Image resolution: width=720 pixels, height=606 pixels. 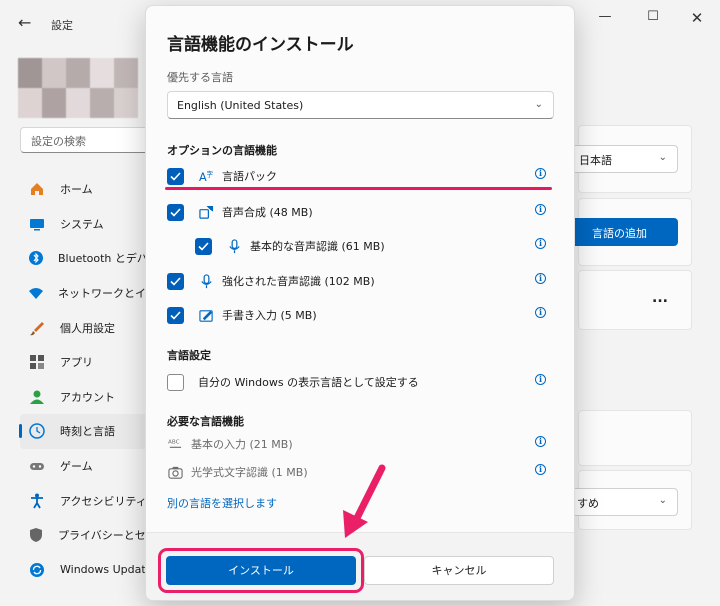 I want to click on sidebar-item-time-language: 時刻と言語, so click(x=84, y=431).